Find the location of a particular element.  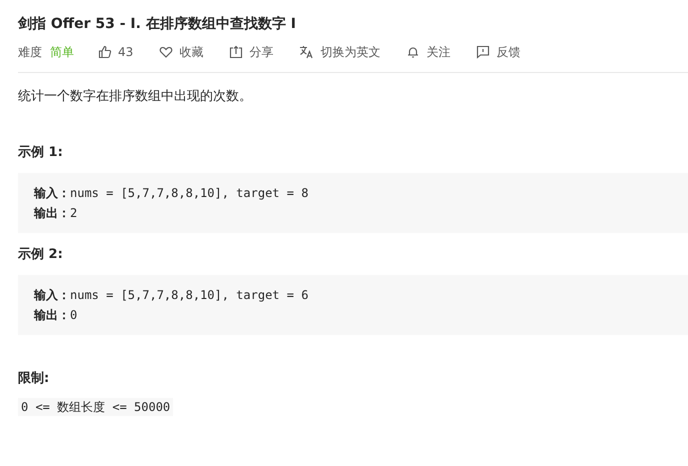

bell-icon is located at coordinates (413, 52).